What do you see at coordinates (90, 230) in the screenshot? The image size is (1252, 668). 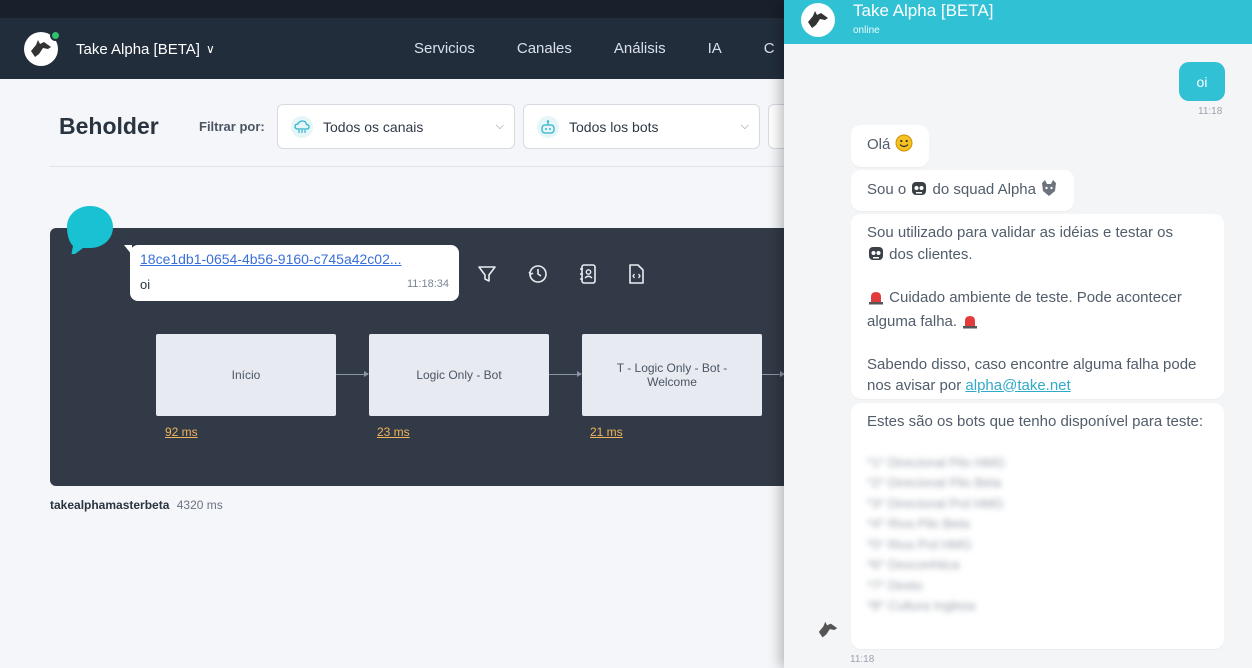 I see `chat-bubble-icon` at bounding box center [90, 230].